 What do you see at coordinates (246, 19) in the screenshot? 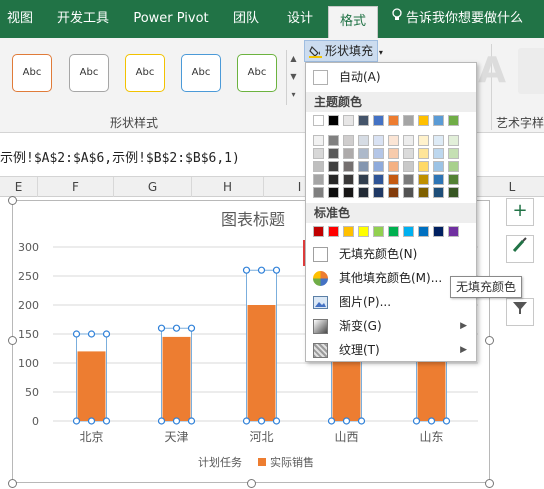
I see `tab-team: 团队` at bounding box center [246, 19].